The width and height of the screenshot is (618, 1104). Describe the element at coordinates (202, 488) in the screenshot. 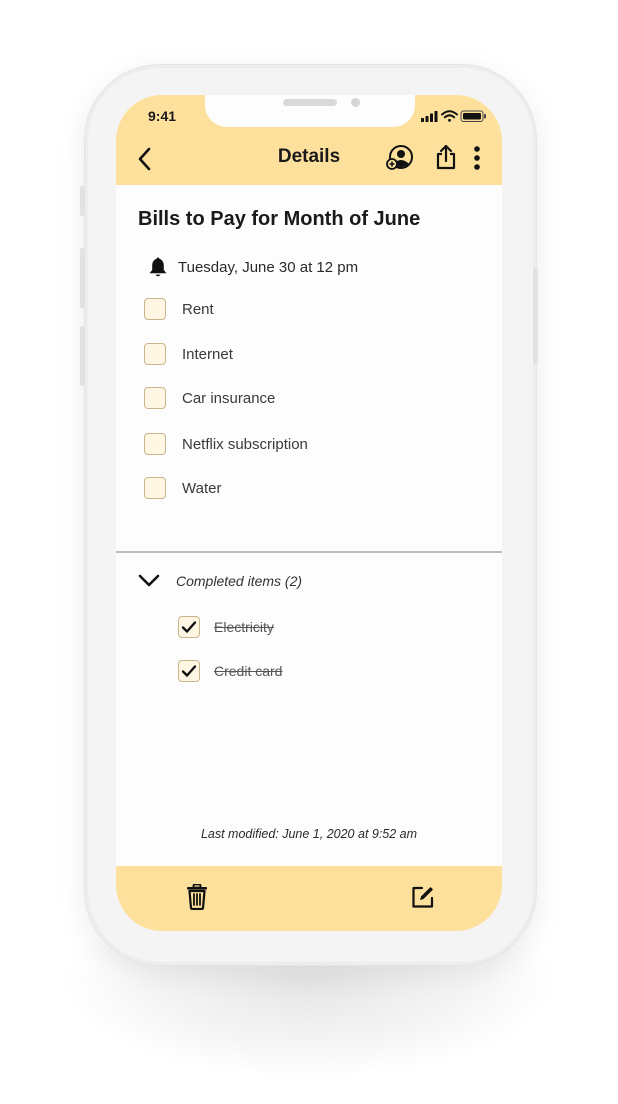

I see `list-item-label: Water` at that location.